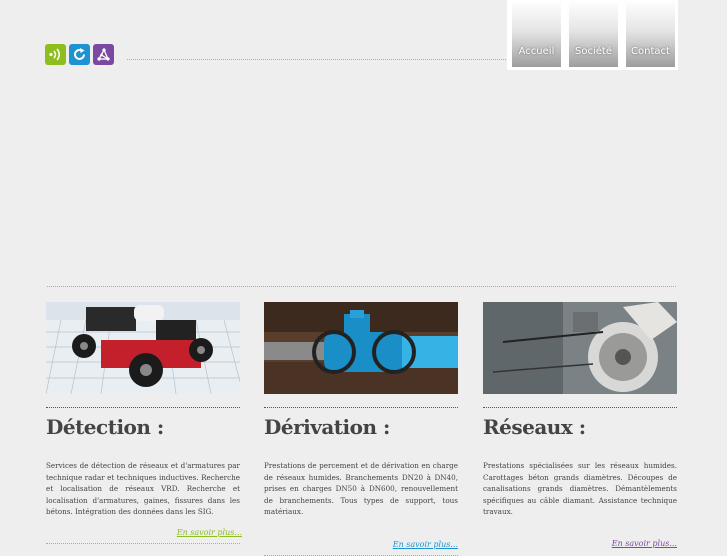 The height and width of the screenshot is (556, 727). Describe the element at coordinates (650, 51) in the screenshot. I see `nav-label: Contact` at that location.